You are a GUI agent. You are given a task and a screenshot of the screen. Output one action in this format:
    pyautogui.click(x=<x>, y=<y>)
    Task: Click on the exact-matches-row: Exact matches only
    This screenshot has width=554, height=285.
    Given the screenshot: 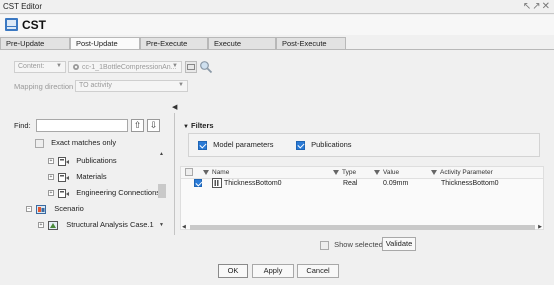 What is the action you would take?
    pyautogui.click(x=75, y=143)
    